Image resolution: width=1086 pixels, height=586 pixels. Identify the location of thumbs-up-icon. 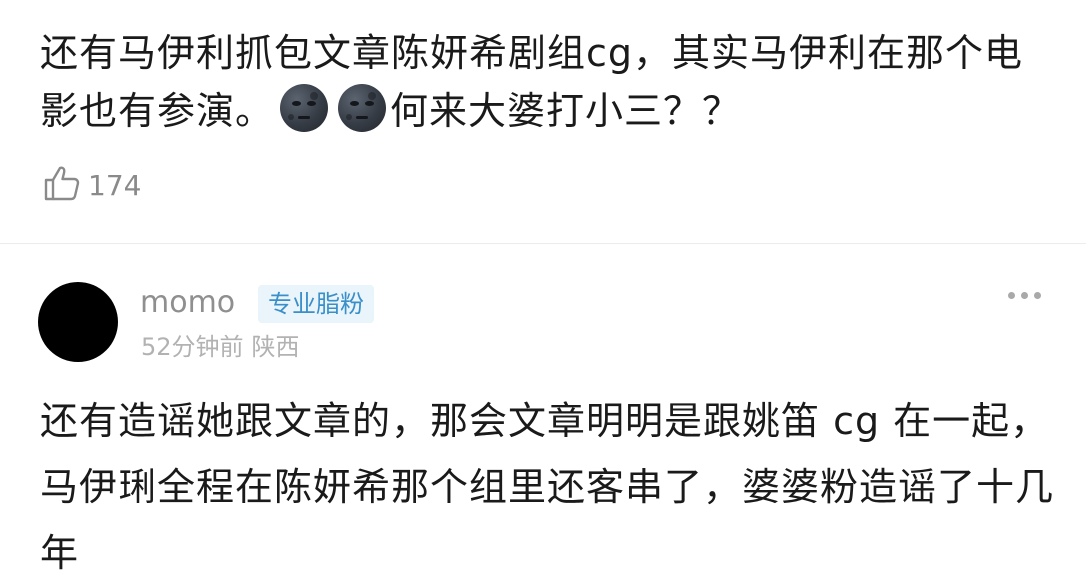
(62, 185).